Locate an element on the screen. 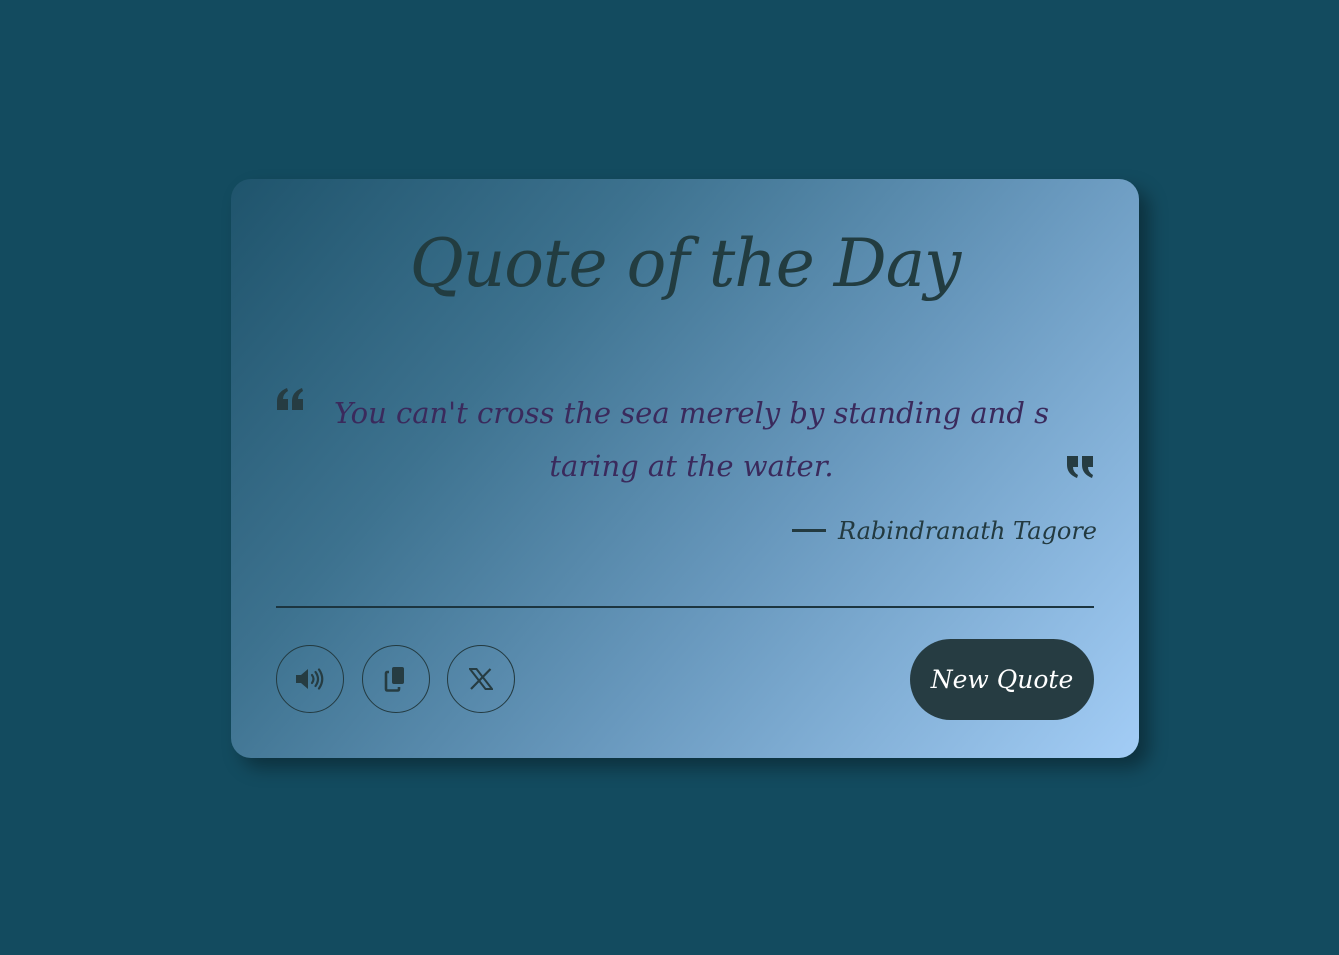 The width and height of the screenshot is (1339, 955). speak-button is located at coordinates (310, 679).